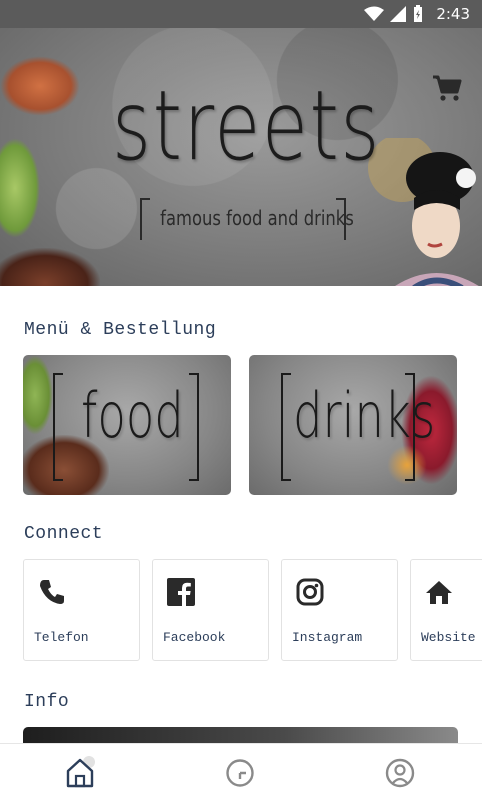 The image size is (482, 800). Describe the element at coordinates (257, 218) in the screenshot. I see `hero-subtitle: famous food and drinks` at that location.